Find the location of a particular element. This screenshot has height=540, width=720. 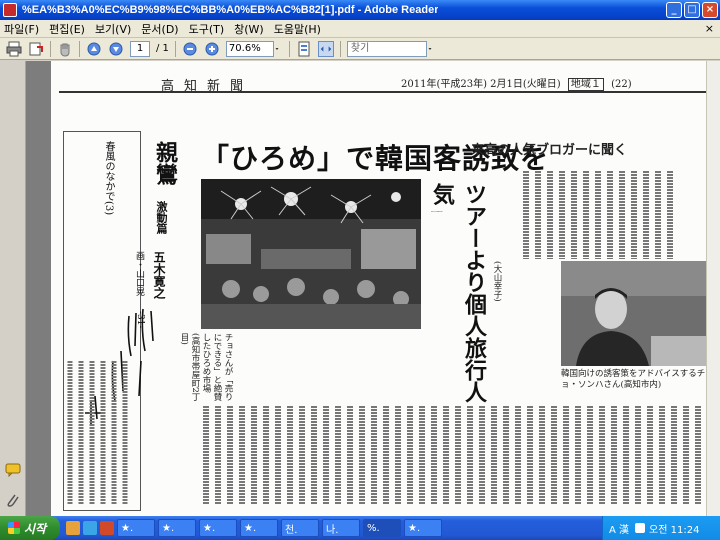

close-button: × is located at coordinates (710, 10).